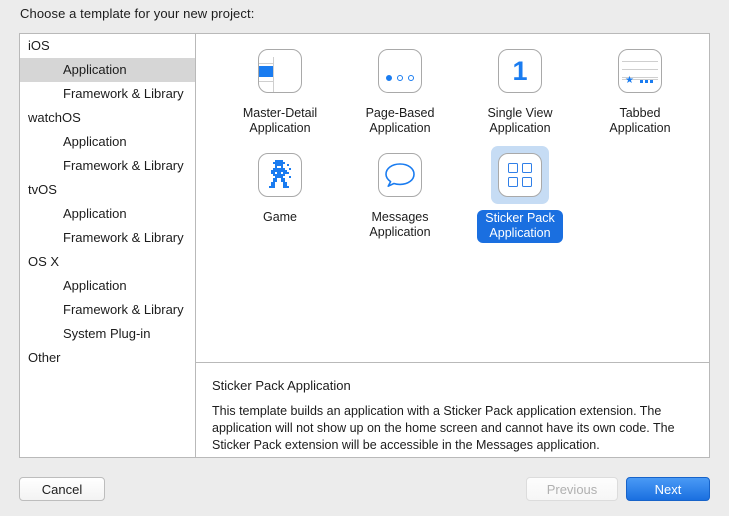 Image resolution: width=729 pixels, height=516 pixels. I want to click on sidebar-item-osx-system-plugin: System Plug-in, so click(107, 334).